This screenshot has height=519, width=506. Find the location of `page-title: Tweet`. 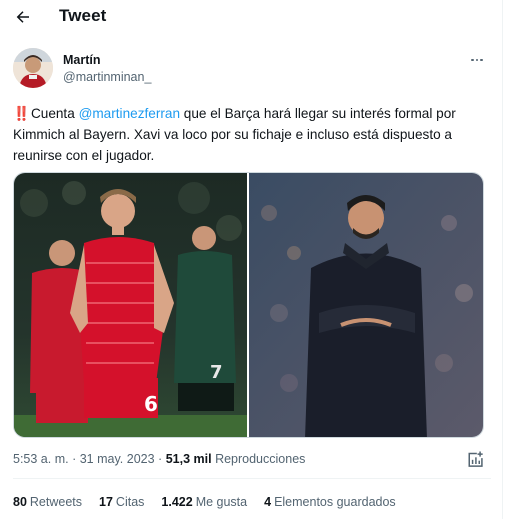

page-title: Tweet is located at coordinates (83, 15).